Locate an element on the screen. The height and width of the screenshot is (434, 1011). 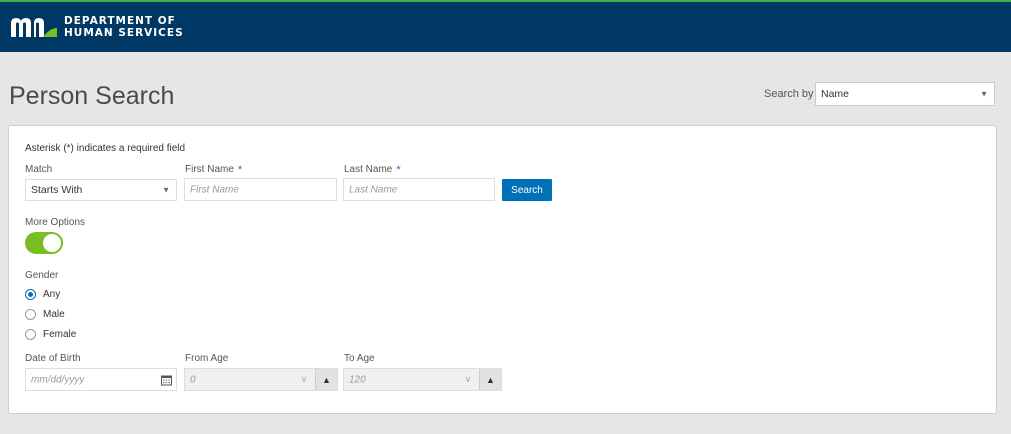
mn-logo-icon is located at coordinates (34, 27).